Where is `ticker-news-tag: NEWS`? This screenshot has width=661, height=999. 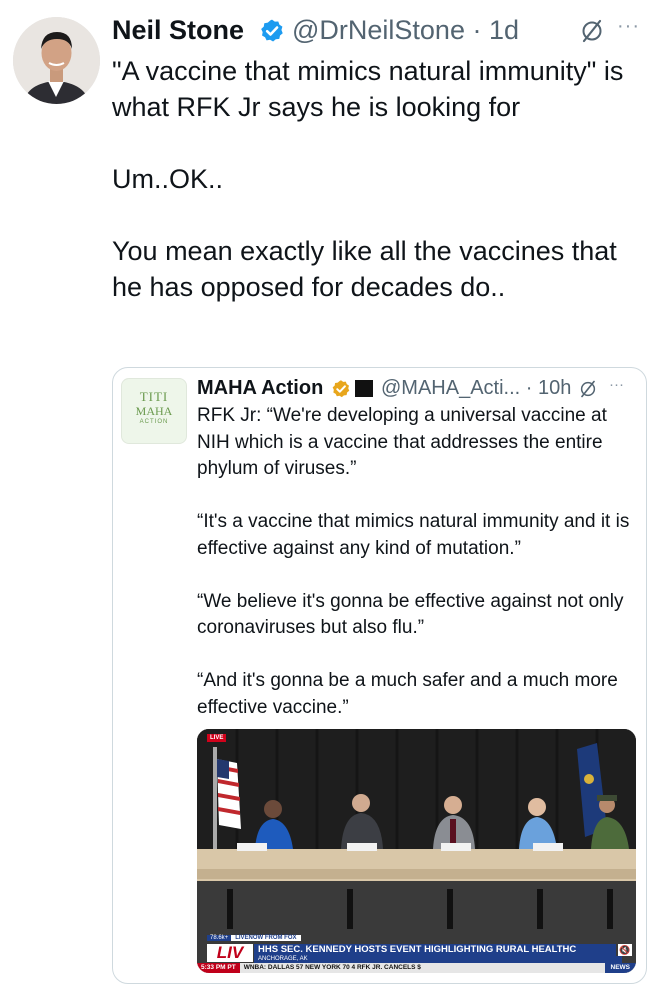 ticker-news-tag: NEWS is located at coordinates (620, 968).